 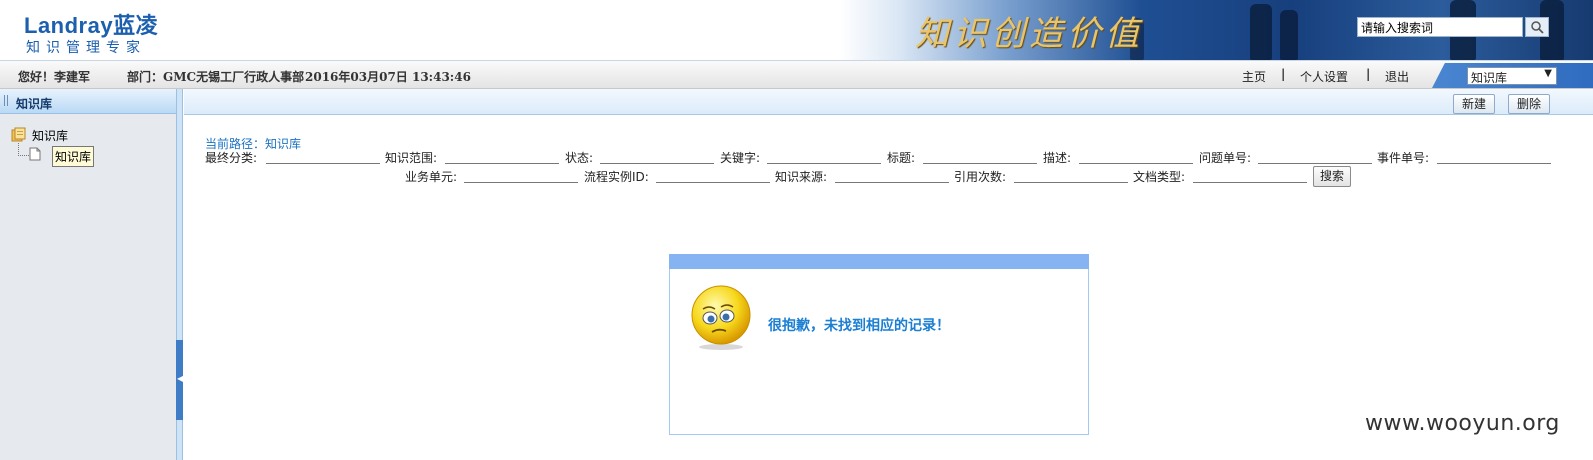 I want to click on filter-label-status: 状态:, so click(x=579, y=158).